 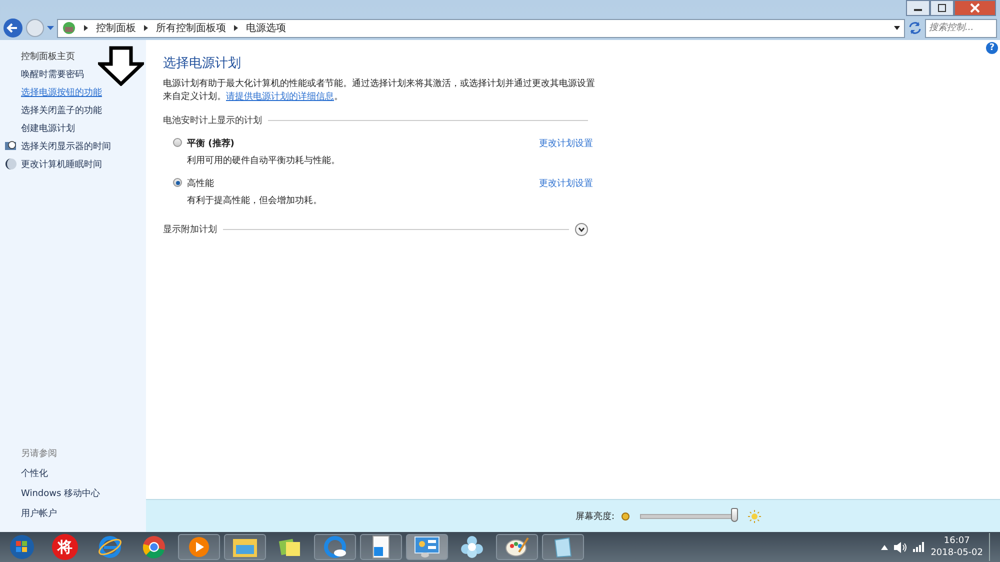 What do you see at coordinates (754, 516) in the screenshot?
I see `bright-sun-icon` at bounding box center [754, 516].